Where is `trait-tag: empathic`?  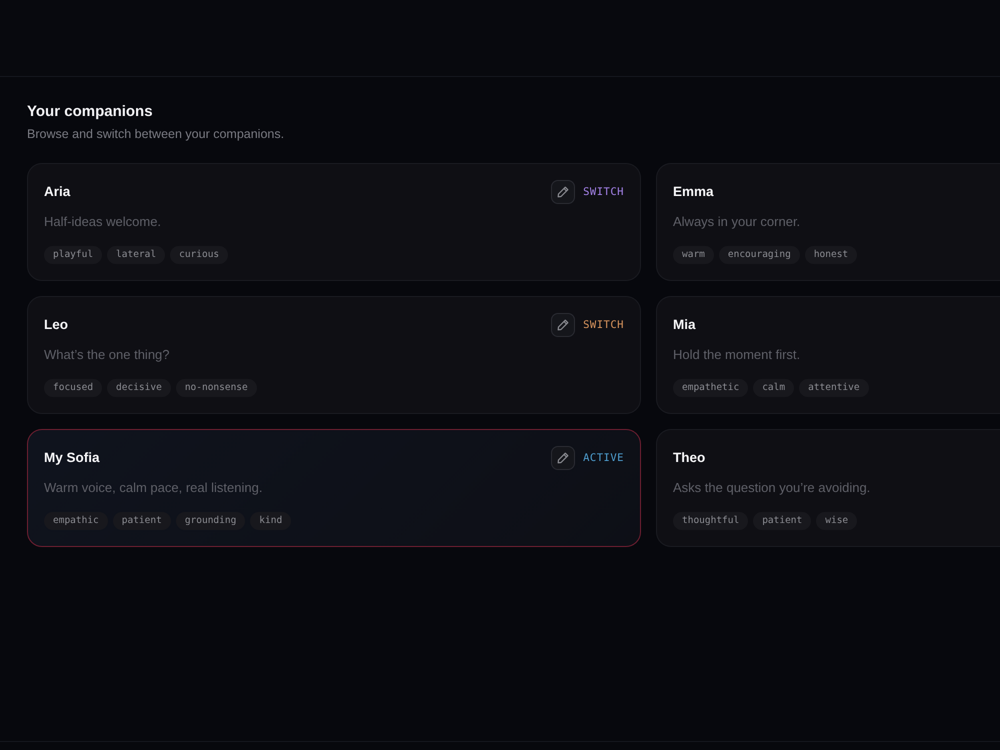 trait-tag: empathic is located at coordinates (76, 521).